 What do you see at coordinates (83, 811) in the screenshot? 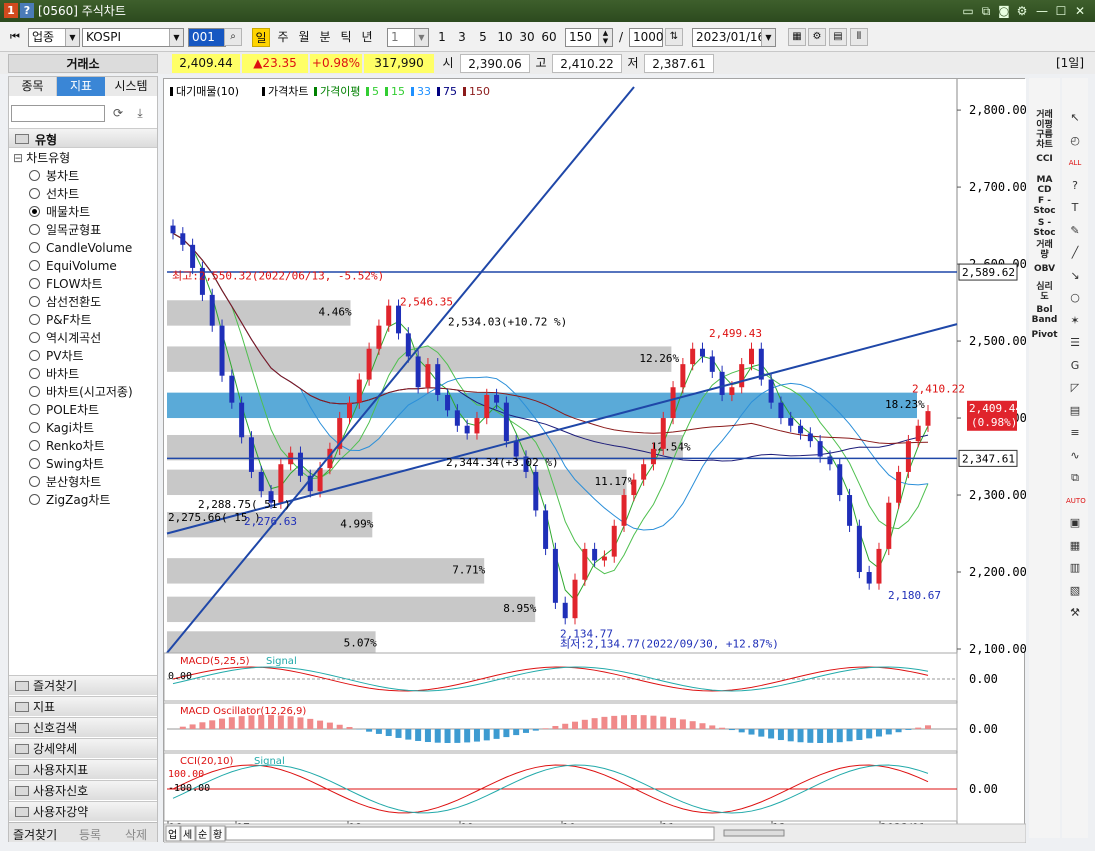
I see `accordion-item: 사용자강약` at bounding box center [83, 811].